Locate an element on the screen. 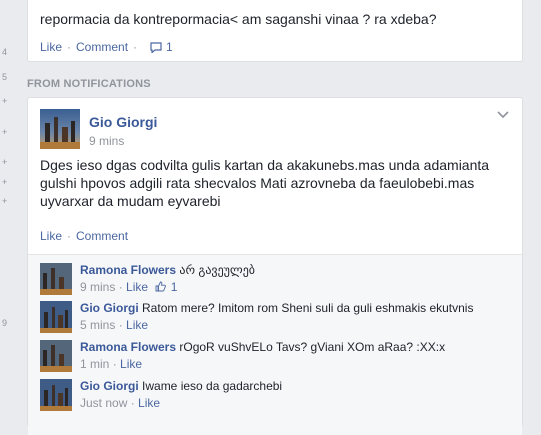 The width and height of the screenshot is (541, 435). post-author-name: Gio Giorgi is located at coordinates (123, 122).